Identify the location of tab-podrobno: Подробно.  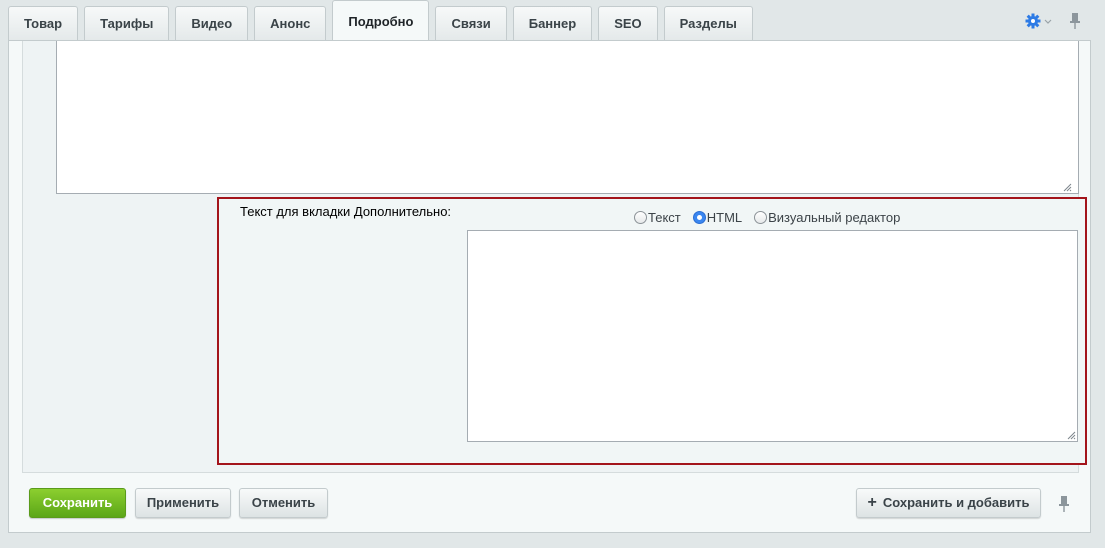
(381, 20).